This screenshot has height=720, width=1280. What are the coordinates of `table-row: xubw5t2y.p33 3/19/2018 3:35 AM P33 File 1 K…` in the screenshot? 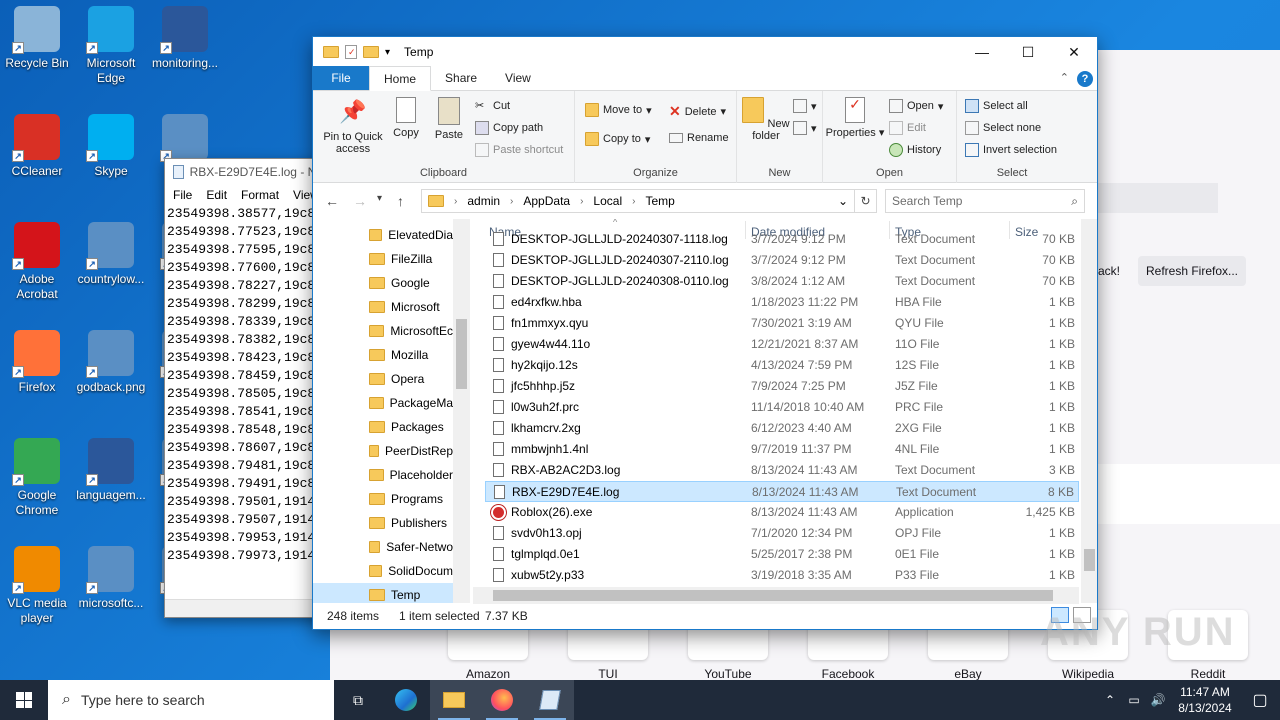 It's located at (782, 575).